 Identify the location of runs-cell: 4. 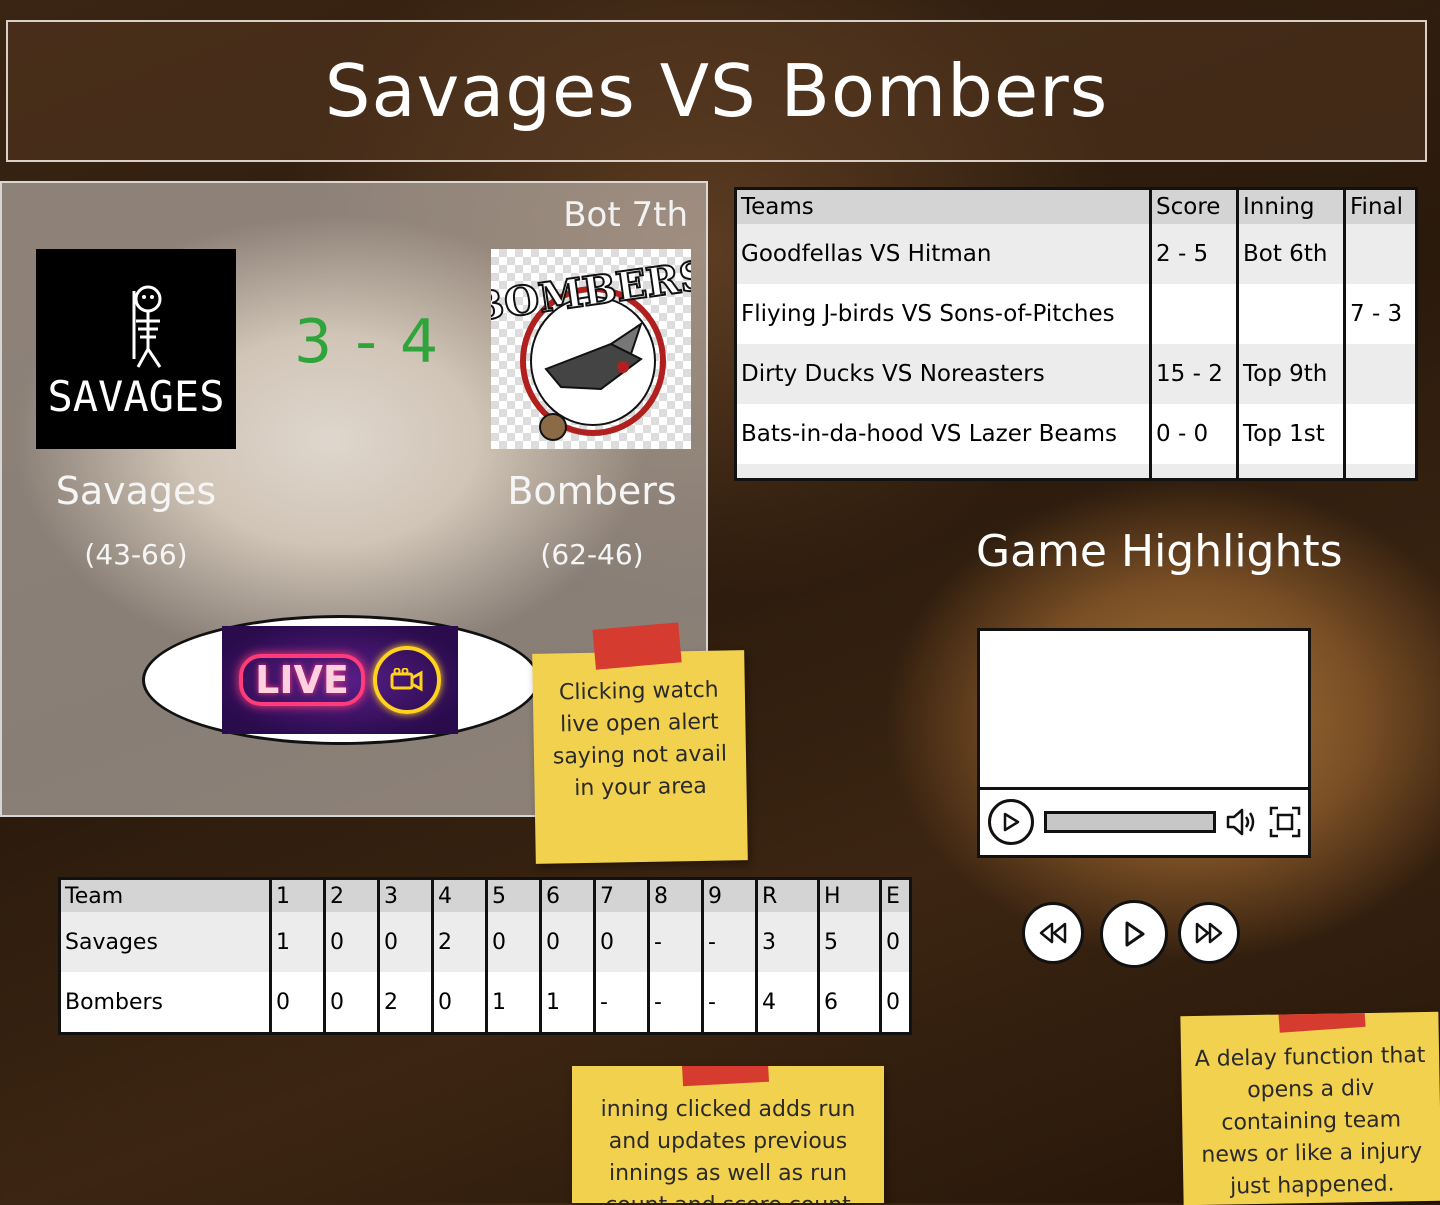
(788, 1003).